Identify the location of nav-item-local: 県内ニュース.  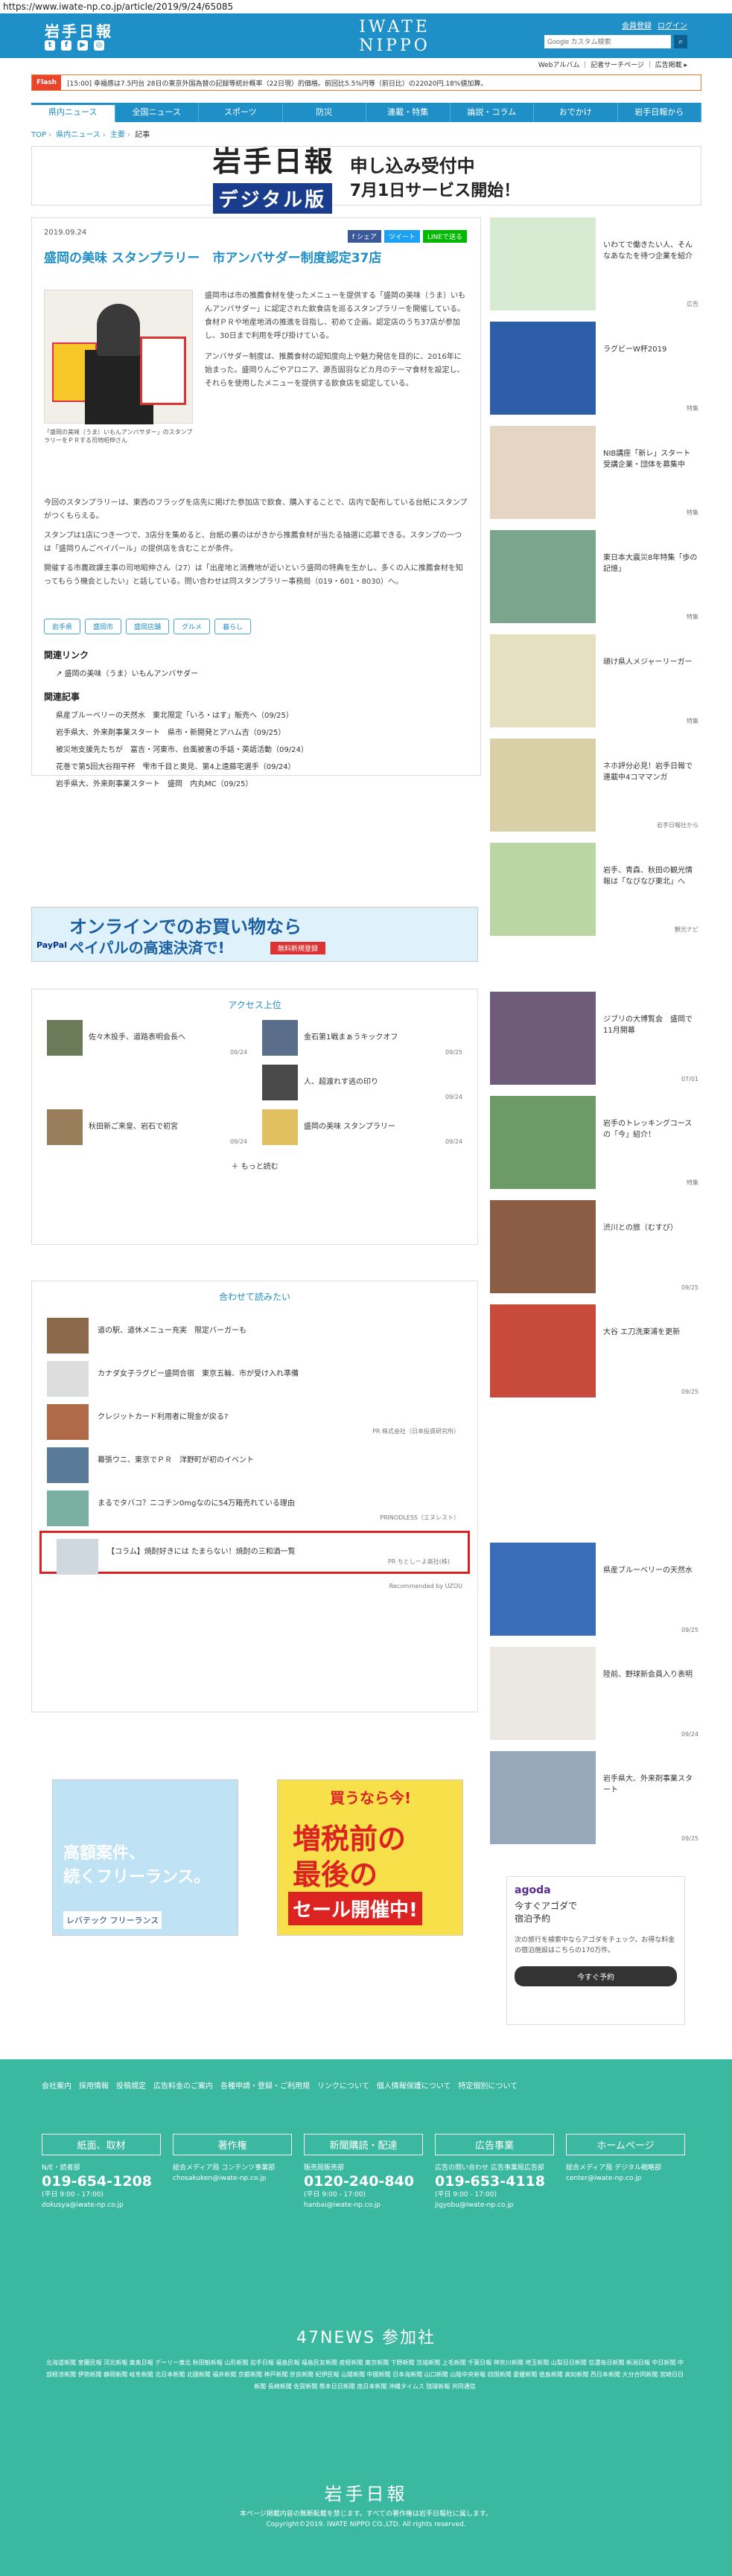
(73, 112).